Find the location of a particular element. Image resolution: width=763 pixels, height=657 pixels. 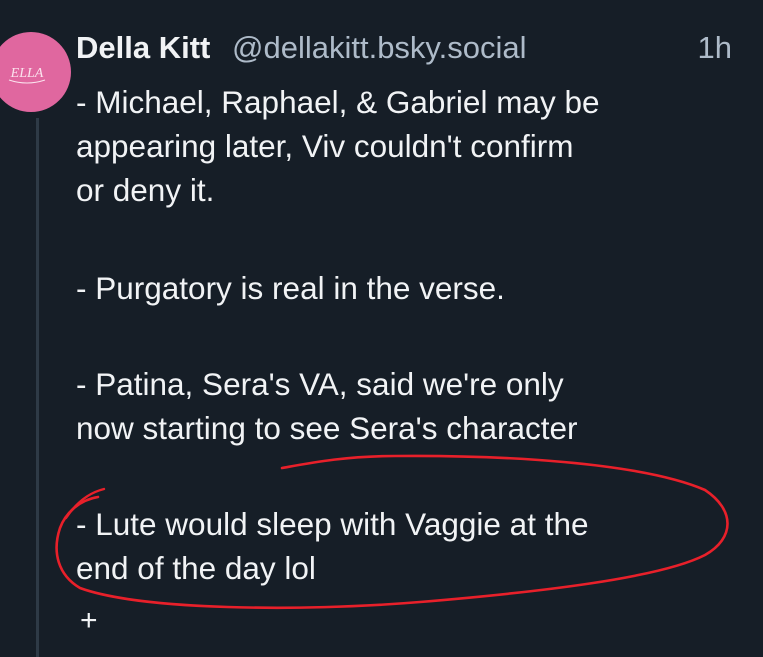

thread-line is located at coordinates (37, 387).